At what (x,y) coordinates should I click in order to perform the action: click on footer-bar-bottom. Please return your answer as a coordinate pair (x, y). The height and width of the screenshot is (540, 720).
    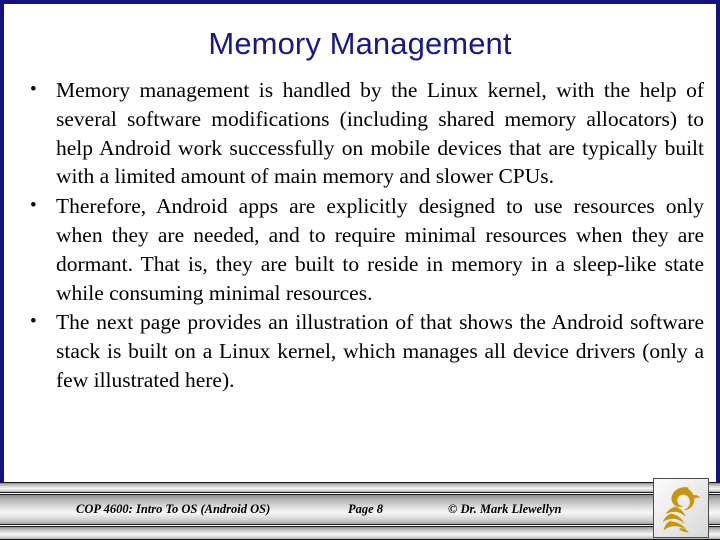
    Looking at the image, I should click on (360, 533).